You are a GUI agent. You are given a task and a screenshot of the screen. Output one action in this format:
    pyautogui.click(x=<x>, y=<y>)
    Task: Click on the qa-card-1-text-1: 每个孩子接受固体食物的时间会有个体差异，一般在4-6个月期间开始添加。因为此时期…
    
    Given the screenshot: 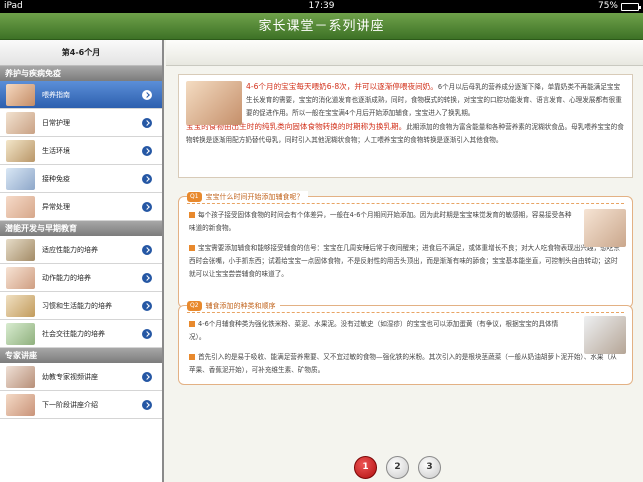 What is the action you would take?
    pyautogui.click(x=380, y=221)
    